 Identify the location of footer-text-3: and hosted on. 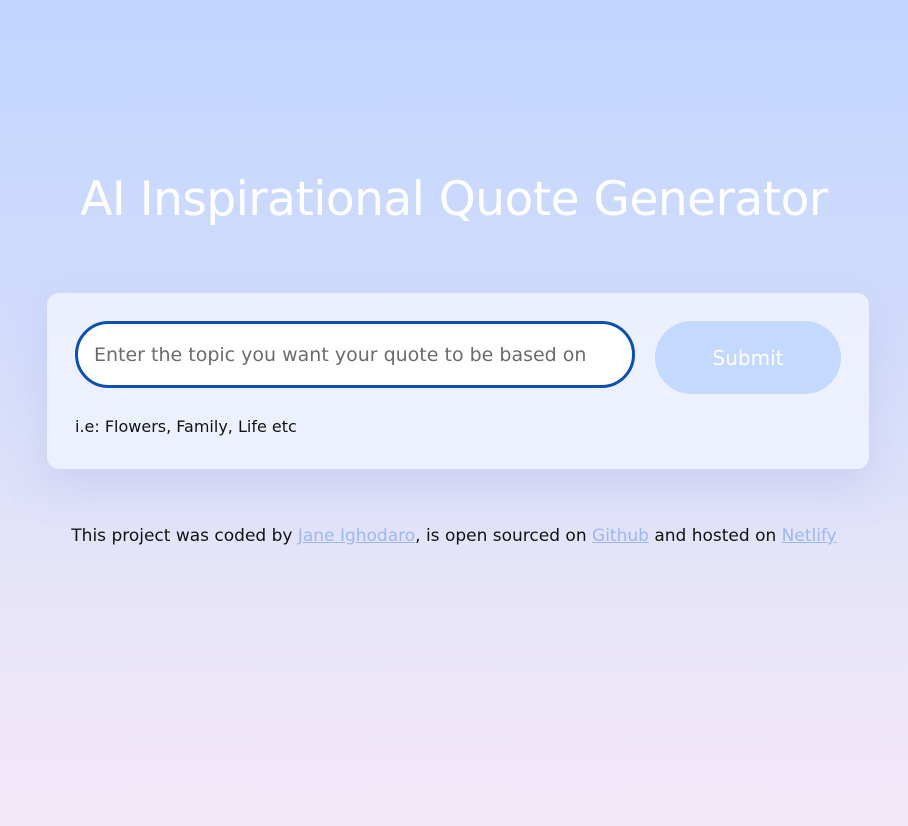
(715, 536).